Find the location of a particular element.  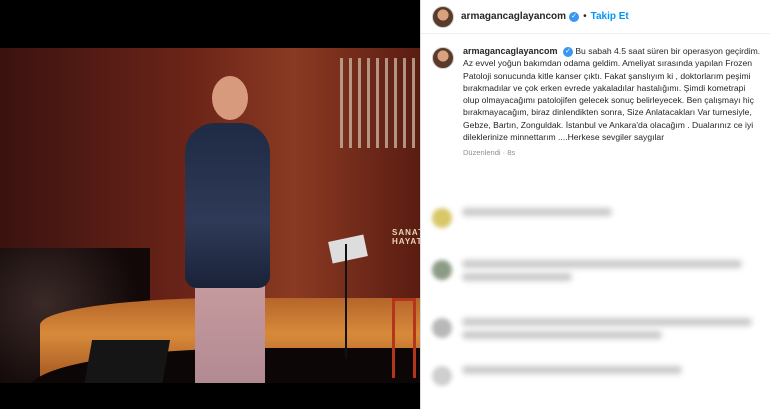

post-header: armagancaglayancom ✓ • Takip Et is located at coordinates (595, 17).